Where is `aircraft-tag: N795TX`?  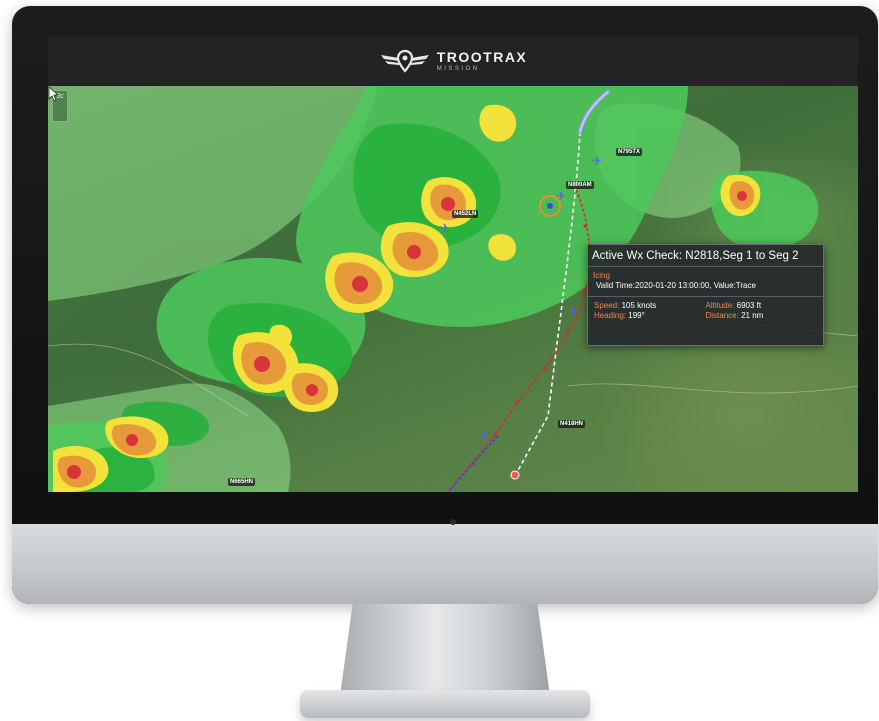 aircraft-tag: N795TX is located at coordinates (629, 152).